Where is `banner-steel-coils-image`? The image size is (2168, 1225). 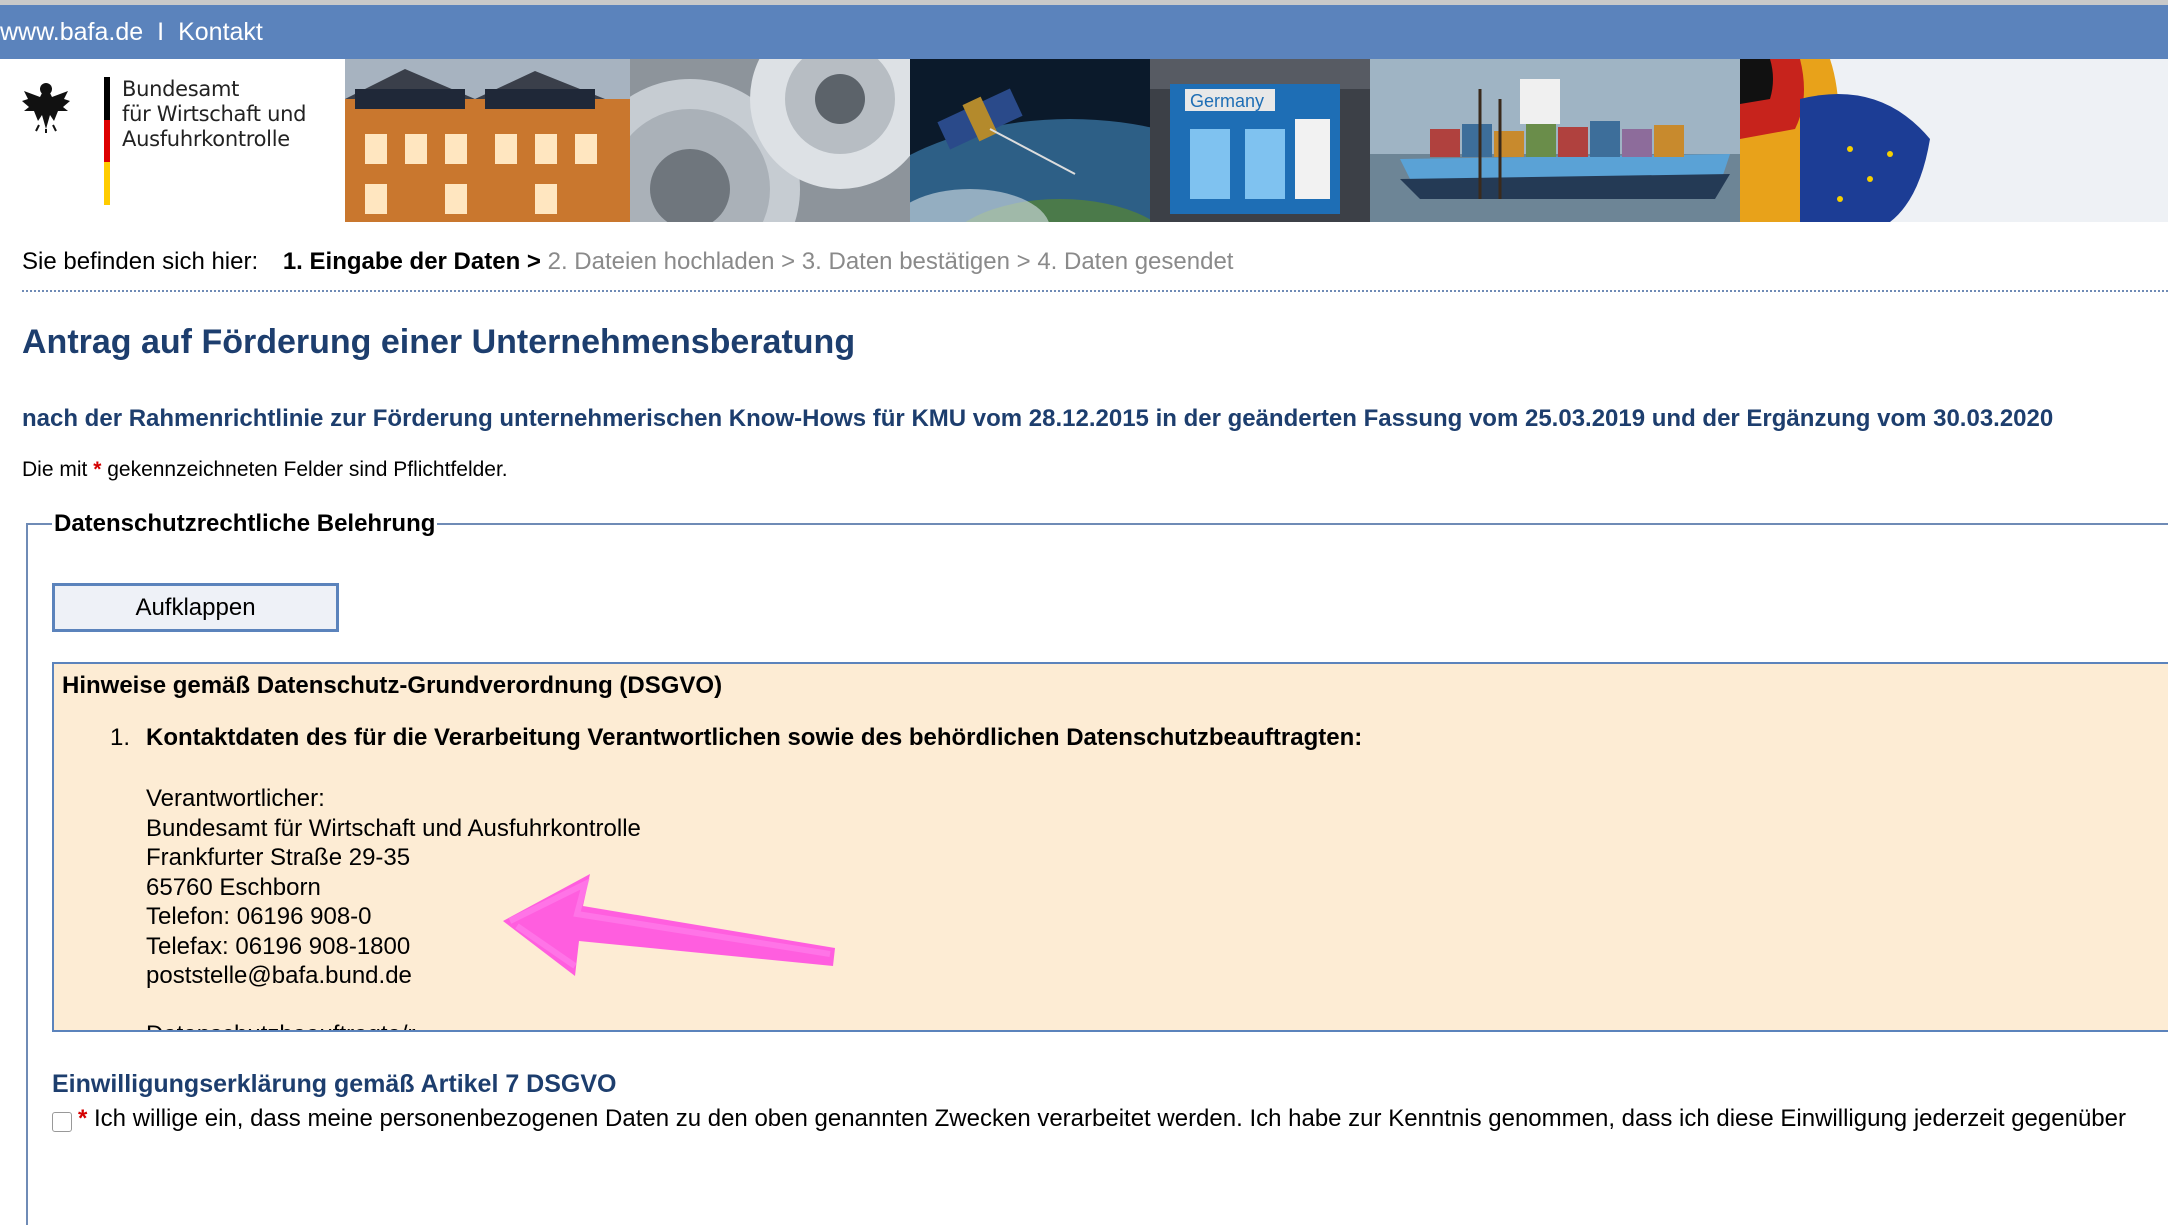
banner-steel-coils-image is located at coordinates (770, 140).